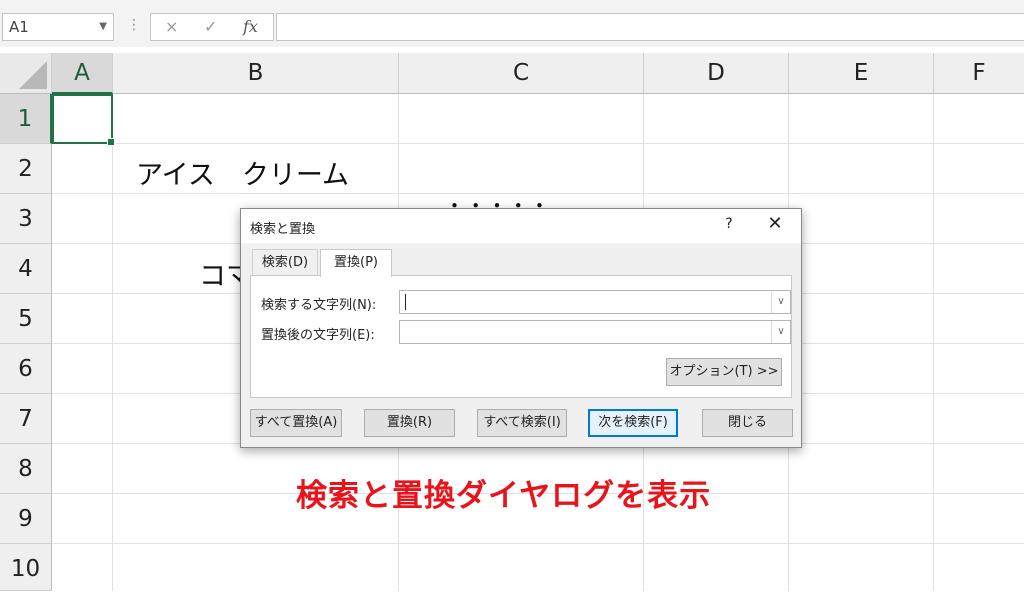  I want to click on name-box-value: A1, so click(19, 27).